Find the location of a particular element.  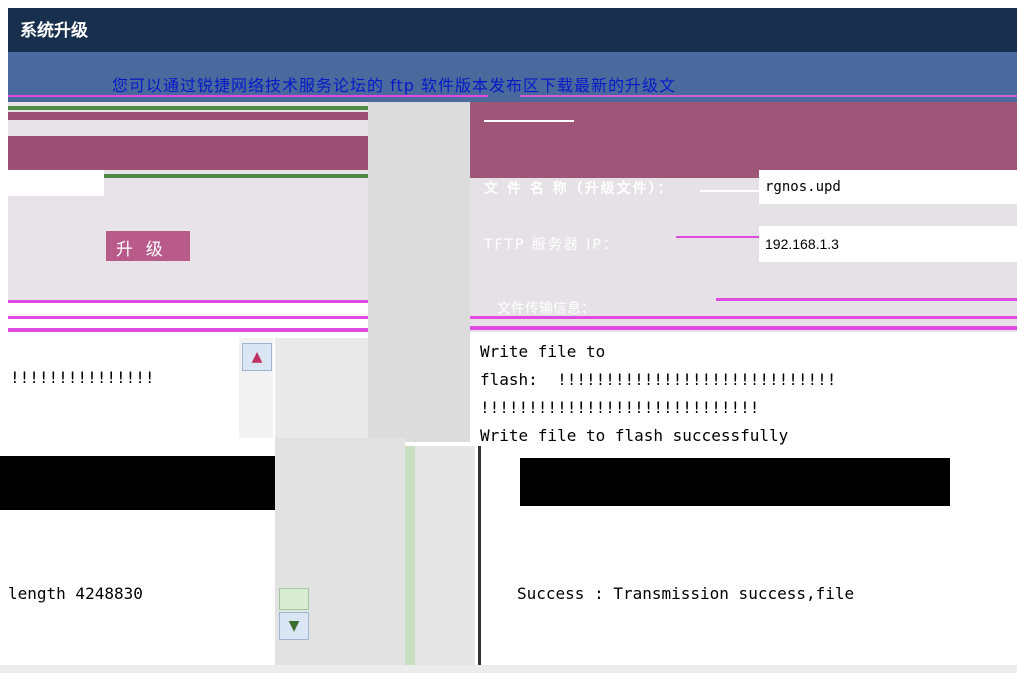

right-band is located at coordinates (743, 140).